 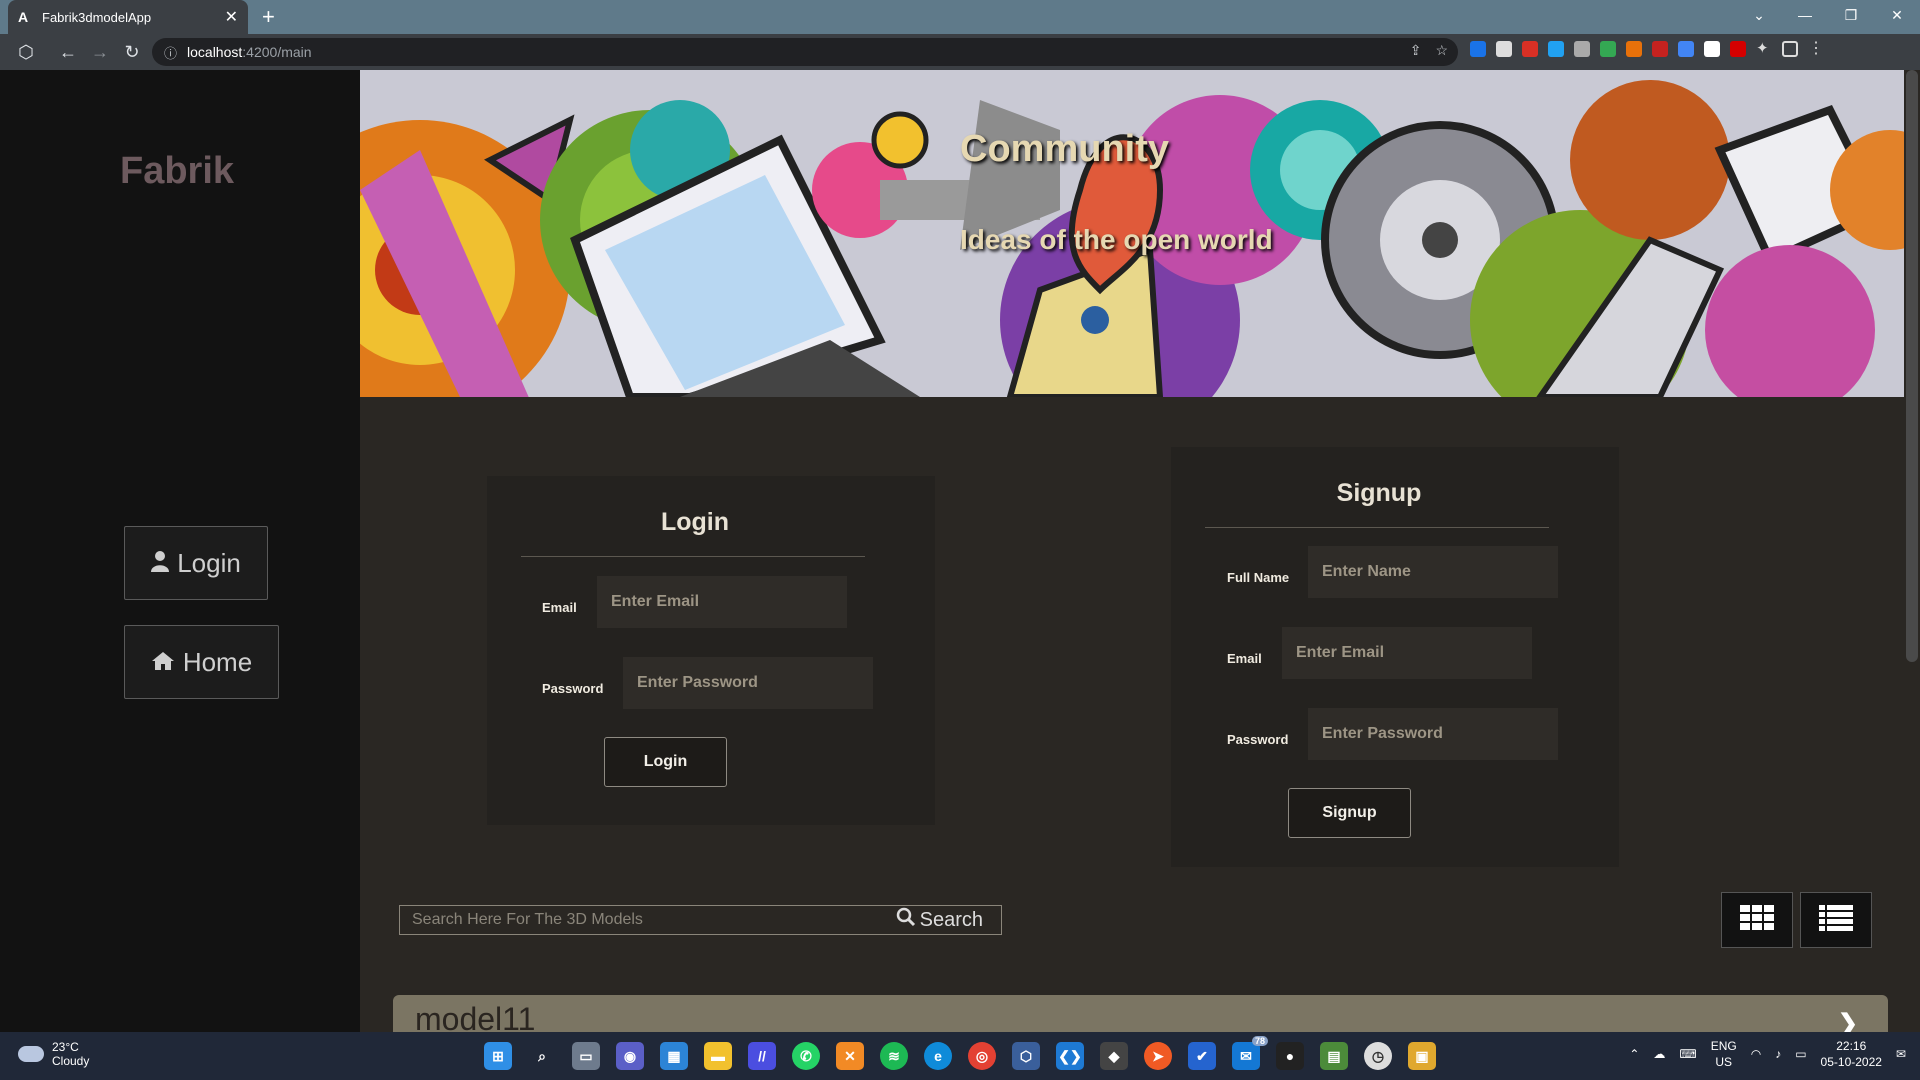 I want to click on keyboard-icon: ⌨, so click(x=1687, y=1054).